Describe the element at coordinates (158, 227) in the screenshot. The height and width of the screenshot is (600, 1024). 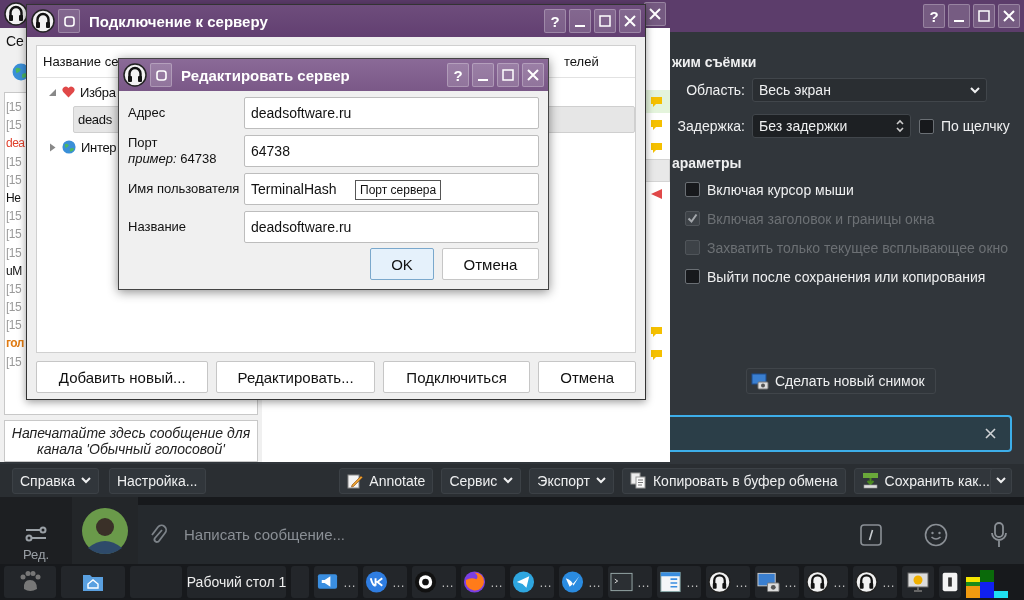
I see `field-label: Название` at that location.